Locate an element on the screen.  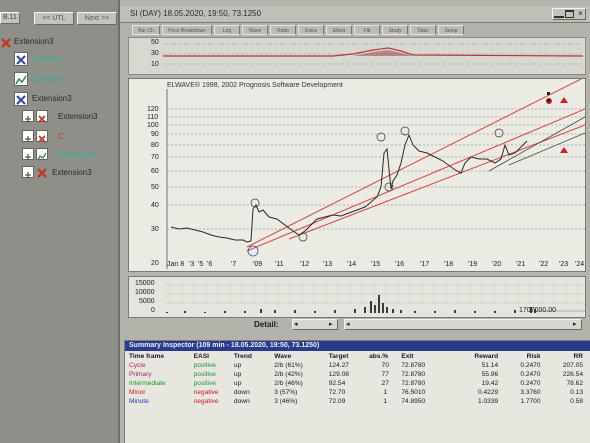
x-tick: '12 is located at coordinates (305, 264).